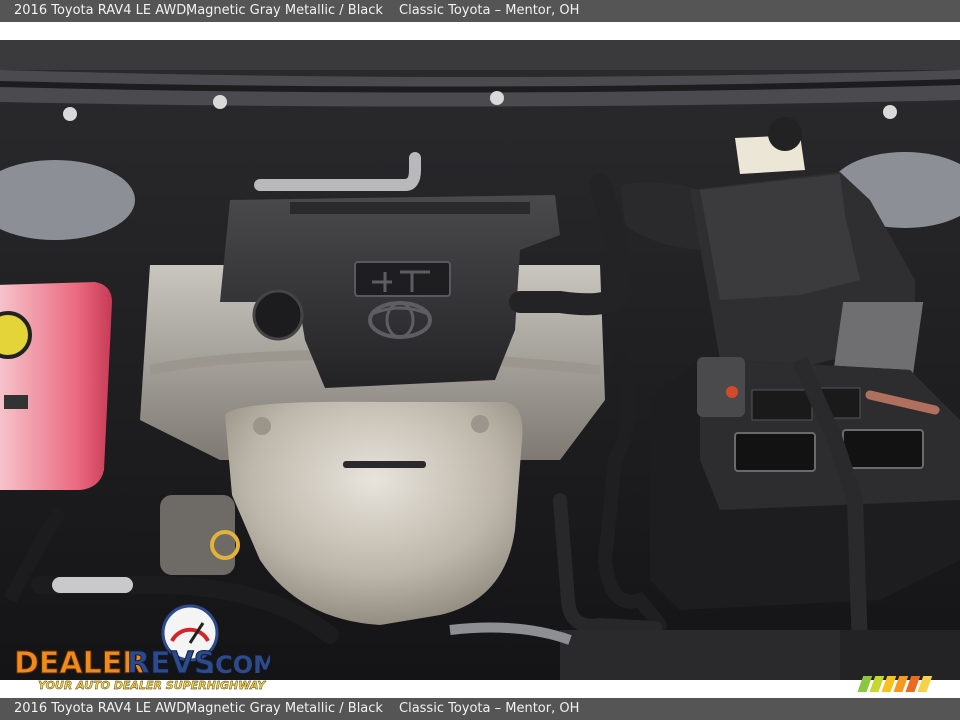 The height and width of the screenshot is (720, 960). What do you see at coordinates (171, 663) in the screenshot?
I see `watermark-brand-b: REVS` at bounding box center [171, 663].